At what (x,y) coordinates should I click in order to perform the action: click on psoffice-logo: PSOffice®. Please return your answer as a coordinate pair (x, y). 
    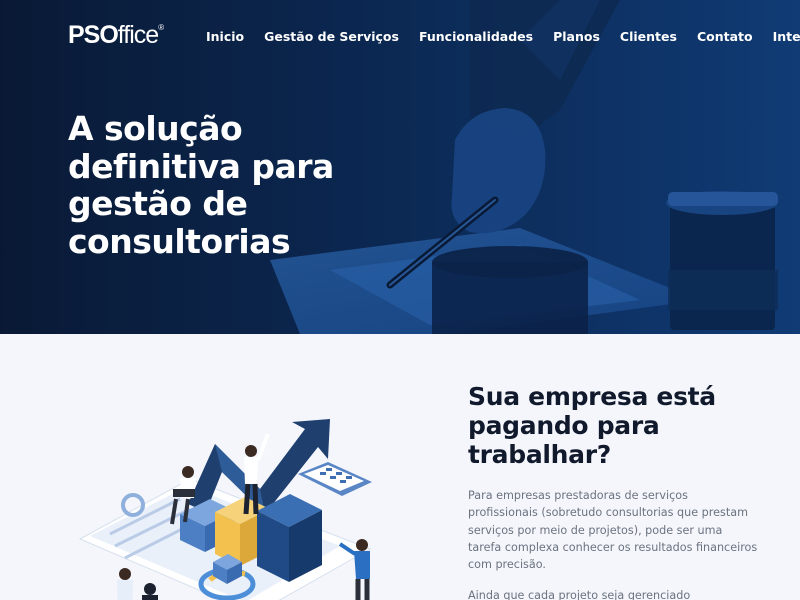
    Looking at the image, I should click on (116, 36).